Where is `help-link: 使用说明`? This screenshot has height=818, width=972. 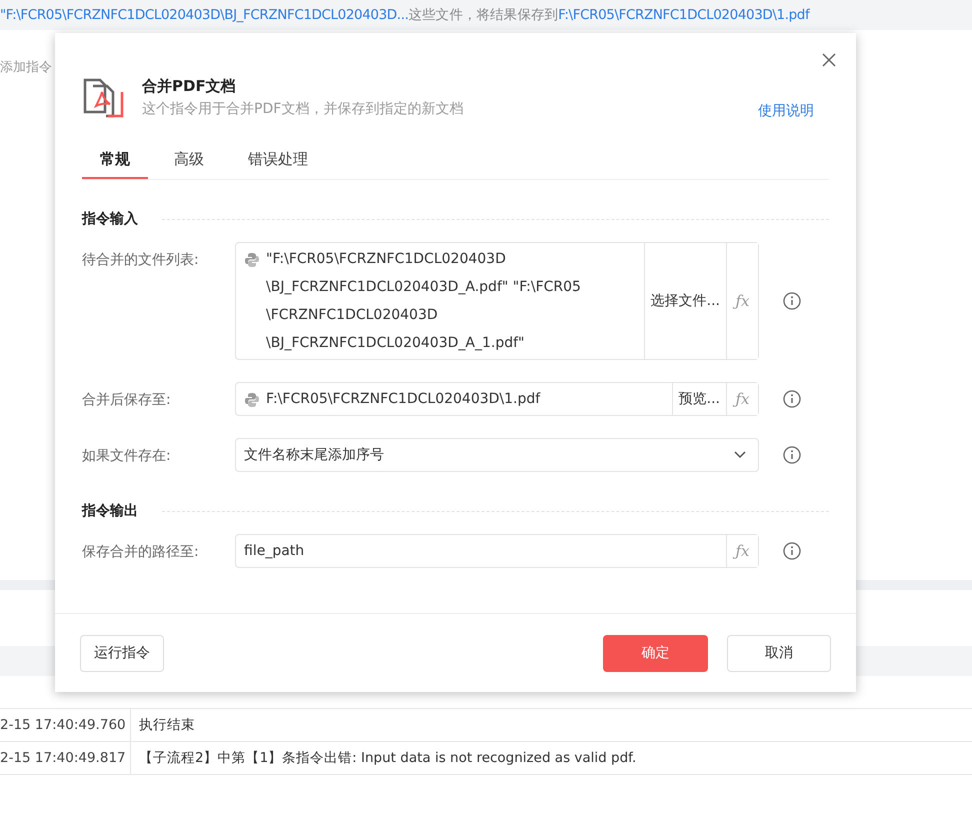
help-link: 使用说明 is located at coordinates (786, 111).